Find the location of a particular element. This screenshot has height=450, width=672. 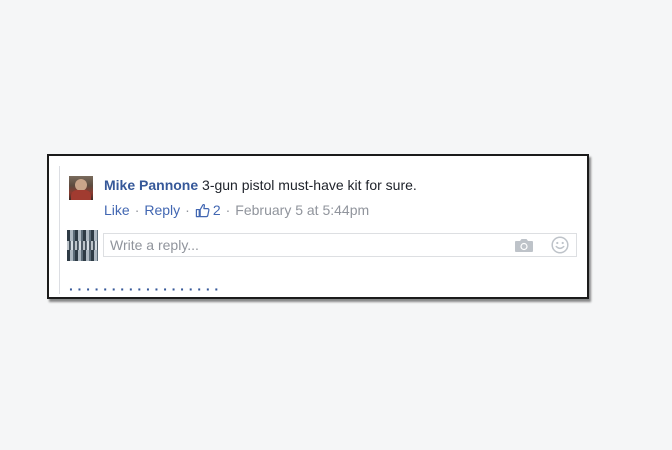

thread-line is located at coordinates (59, 230).